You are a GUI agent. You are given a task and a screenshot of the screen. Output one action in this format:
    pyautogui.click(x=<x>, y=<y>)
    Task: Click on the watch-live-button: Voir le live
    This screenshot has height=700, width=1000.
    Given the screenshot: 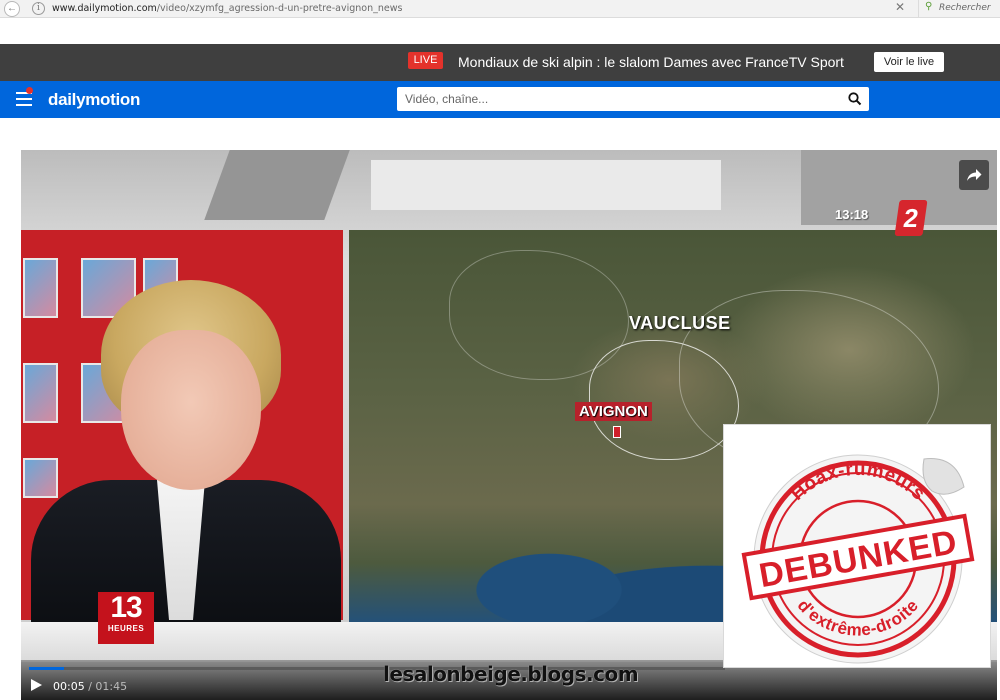 What is the action you would take?
    pyautogui.click(x=909, y=62)
    